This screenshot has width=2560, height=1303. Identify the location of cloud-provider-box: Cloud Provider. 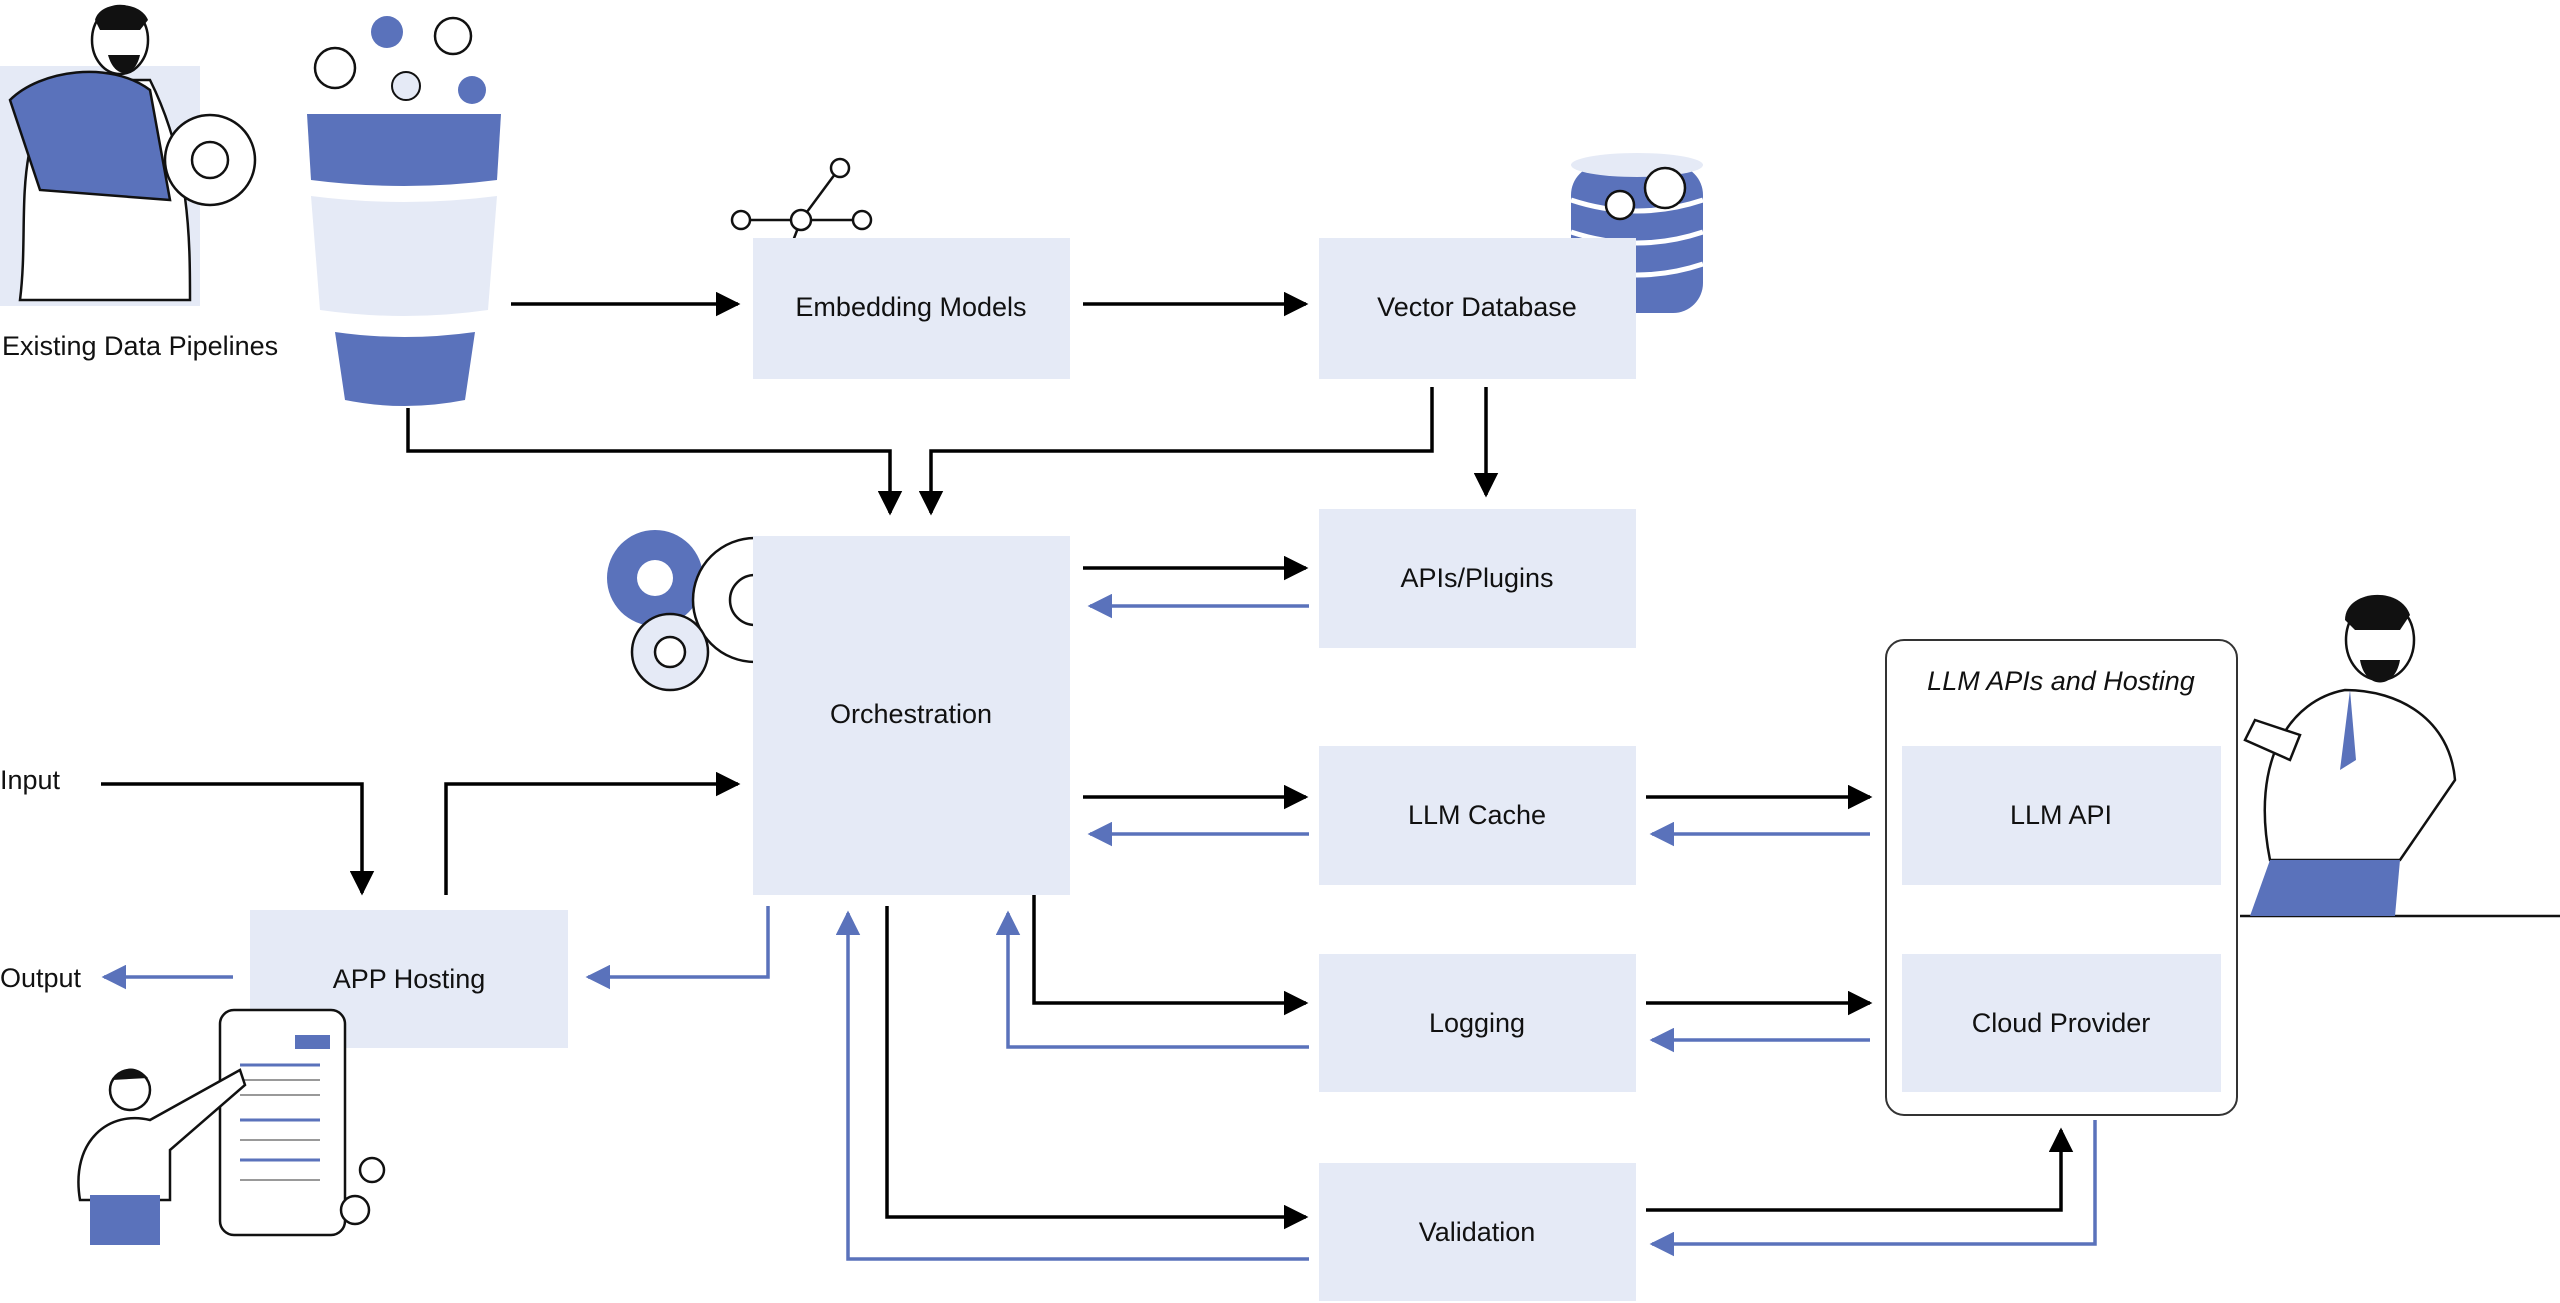
(2061, 1023).